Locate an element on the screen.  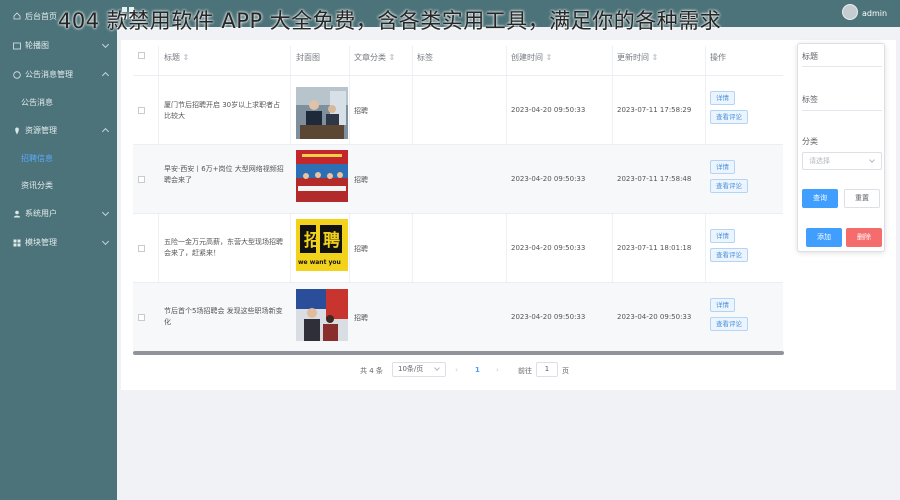
overlay-caption: 404 款禁用软件 APP 大全免费，含各类实用工具，满足你的各种需求 is located at coordinates (390, 21).